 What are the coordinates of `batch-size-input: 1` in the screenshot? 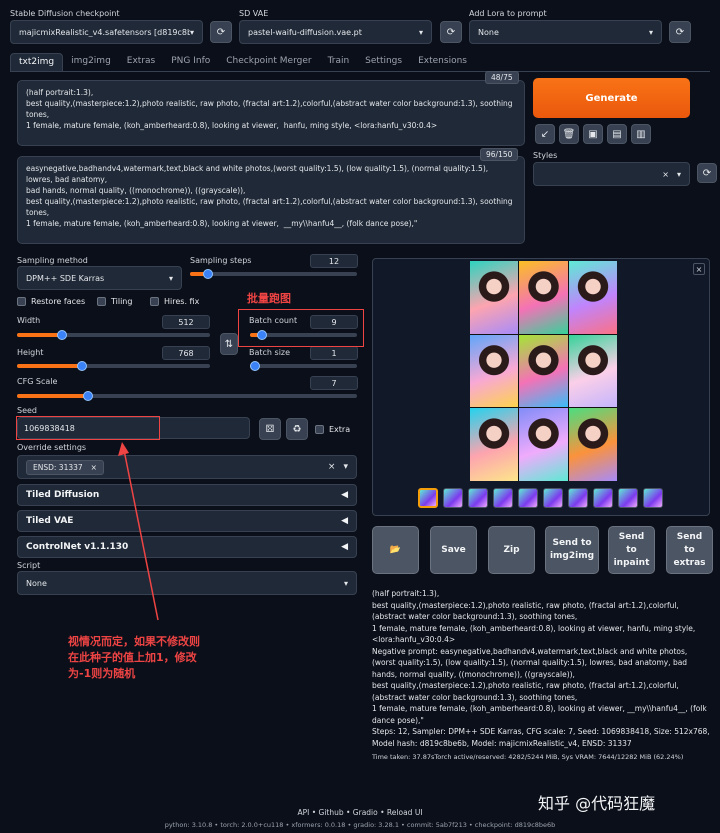 It's located at (334, 353).